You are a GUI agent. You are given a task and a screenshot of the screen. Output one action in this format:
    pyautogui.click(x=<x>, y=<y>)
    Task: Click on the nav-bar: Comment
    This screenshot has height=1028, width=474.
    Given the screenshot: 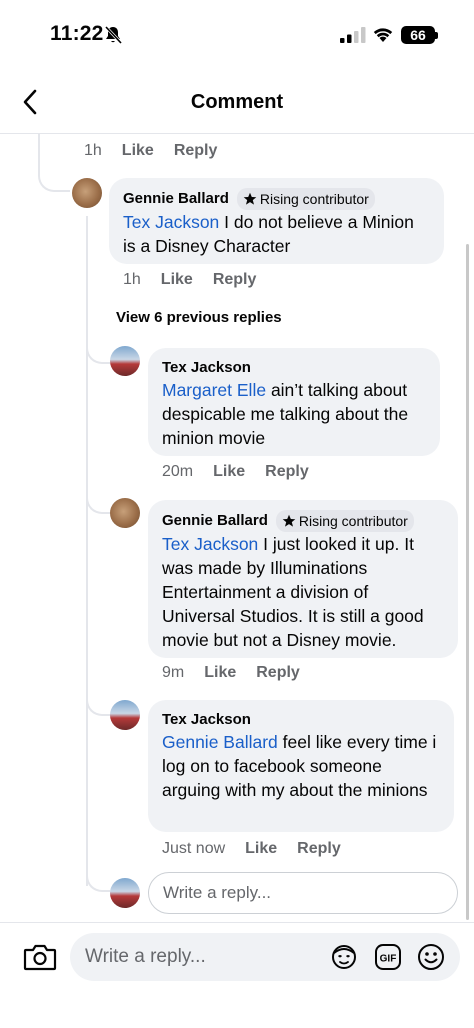 What is the action you would take?
    pyautogui.click(x=237, y=102)
    